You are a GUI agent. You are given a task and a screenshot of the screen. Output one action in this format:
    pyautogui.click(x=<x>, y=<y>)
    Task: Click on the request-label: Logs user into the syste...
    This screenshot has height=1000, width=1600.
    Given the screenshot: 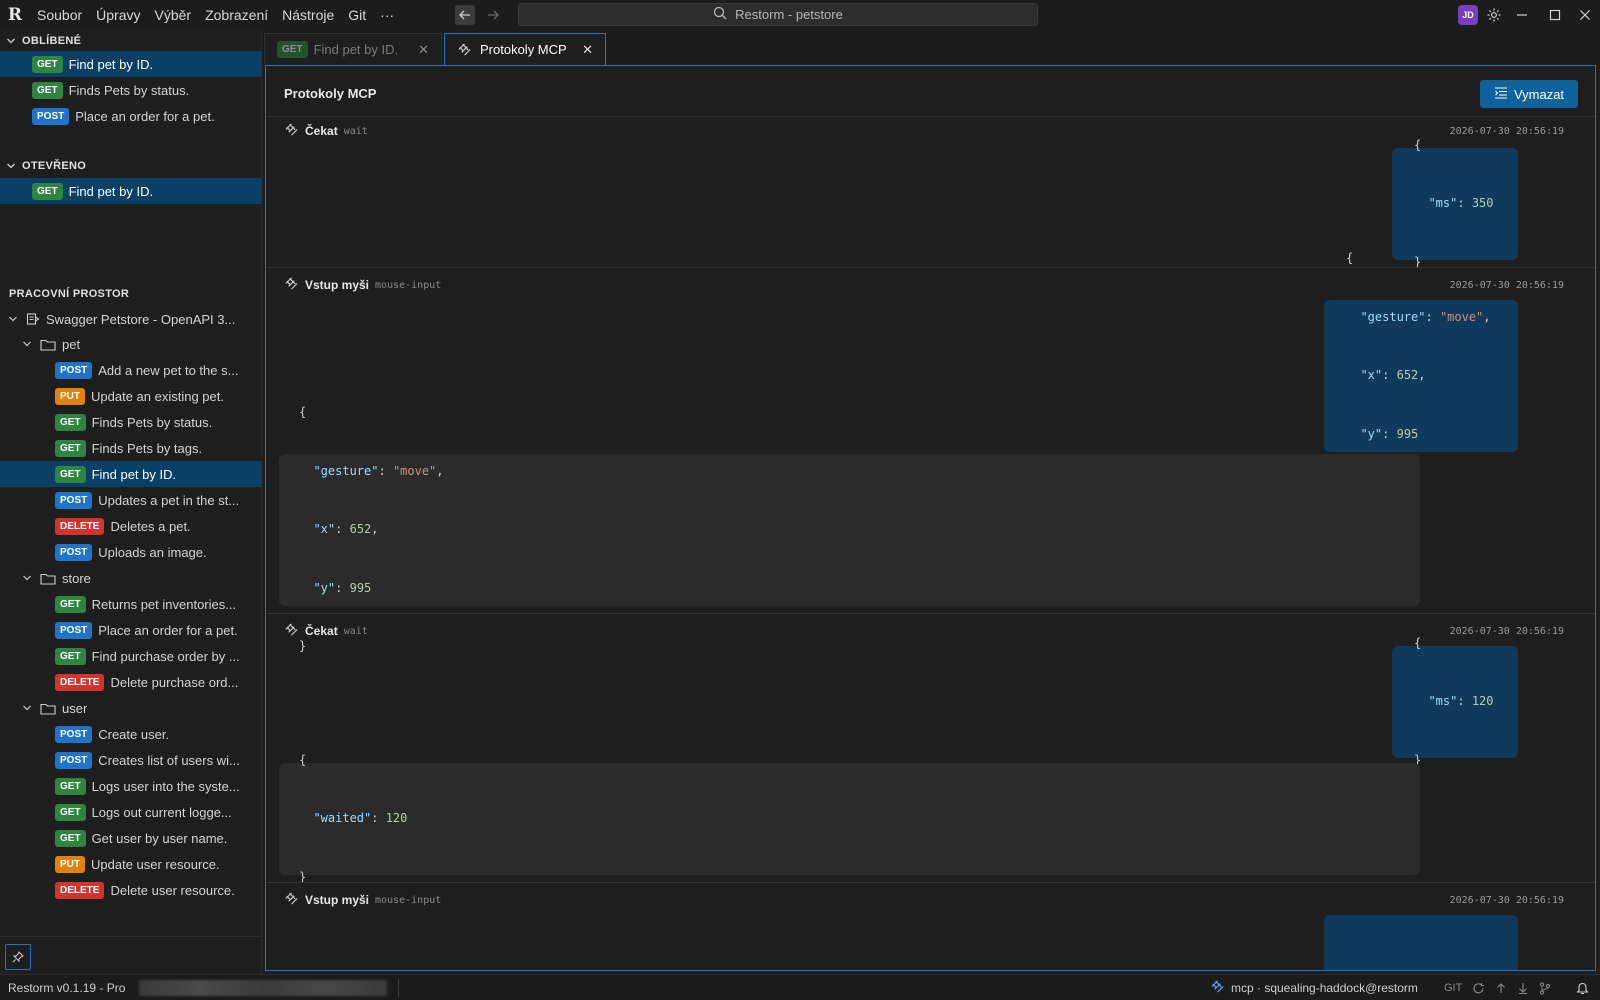 What is the action you would take?
    pyautogui.click(x=165, y=786)
    